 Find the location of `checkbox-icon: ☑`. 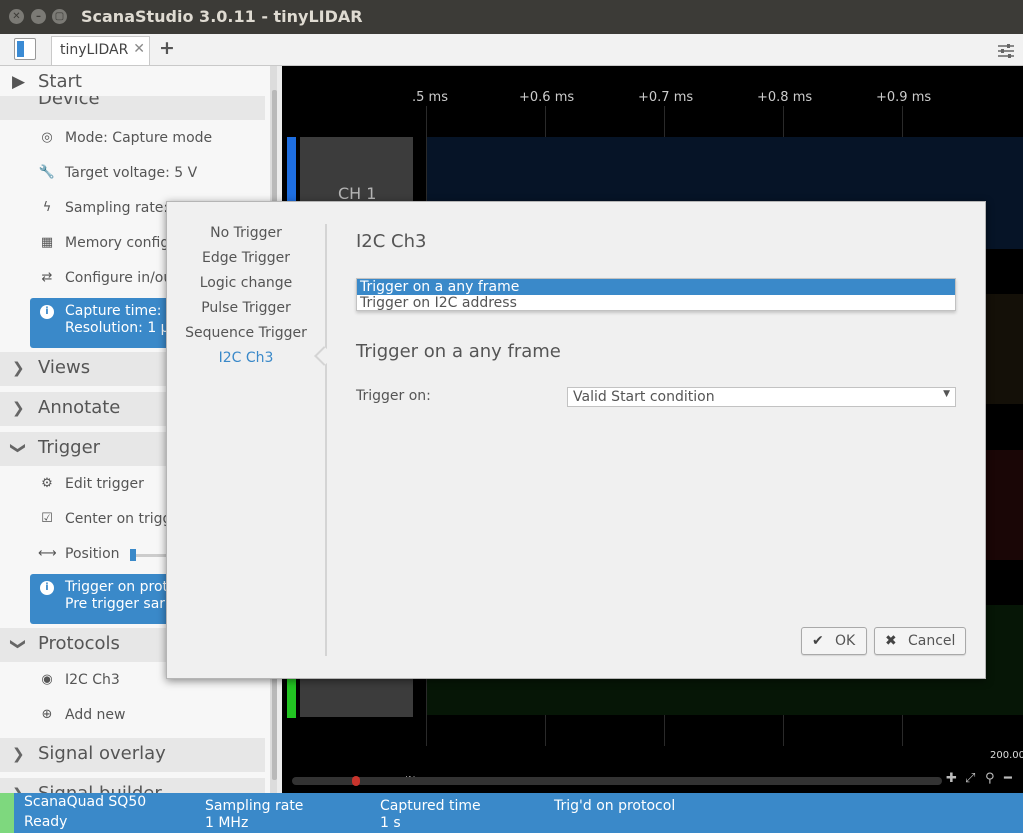

checkbox-icon: ☑ is located at coordinates (47, 518).